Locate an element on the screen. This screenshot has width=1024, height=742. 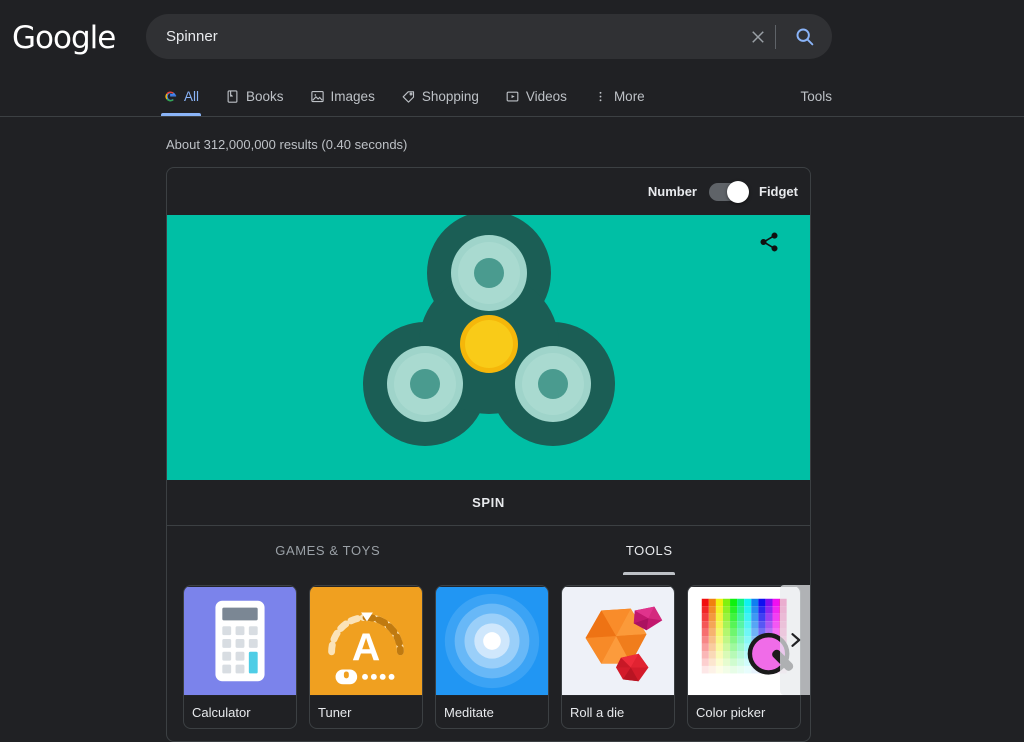
page-header: Google is located at coordinates (512, 36).